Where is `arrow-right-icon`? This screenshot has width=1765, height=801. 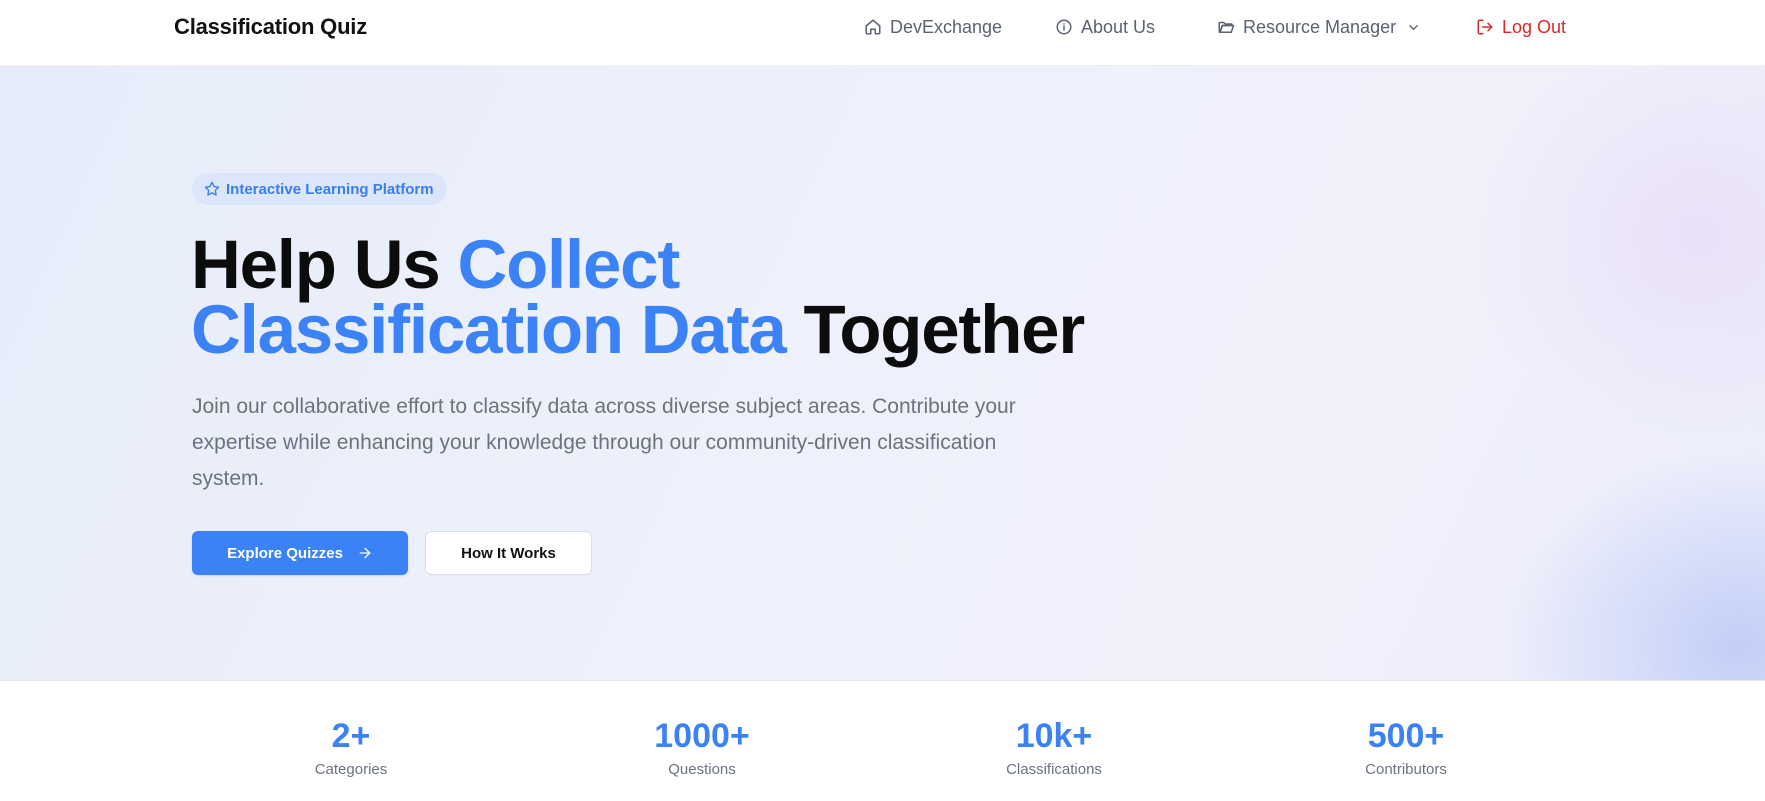 arrow-right-icon is located at coordinates (365, 553).